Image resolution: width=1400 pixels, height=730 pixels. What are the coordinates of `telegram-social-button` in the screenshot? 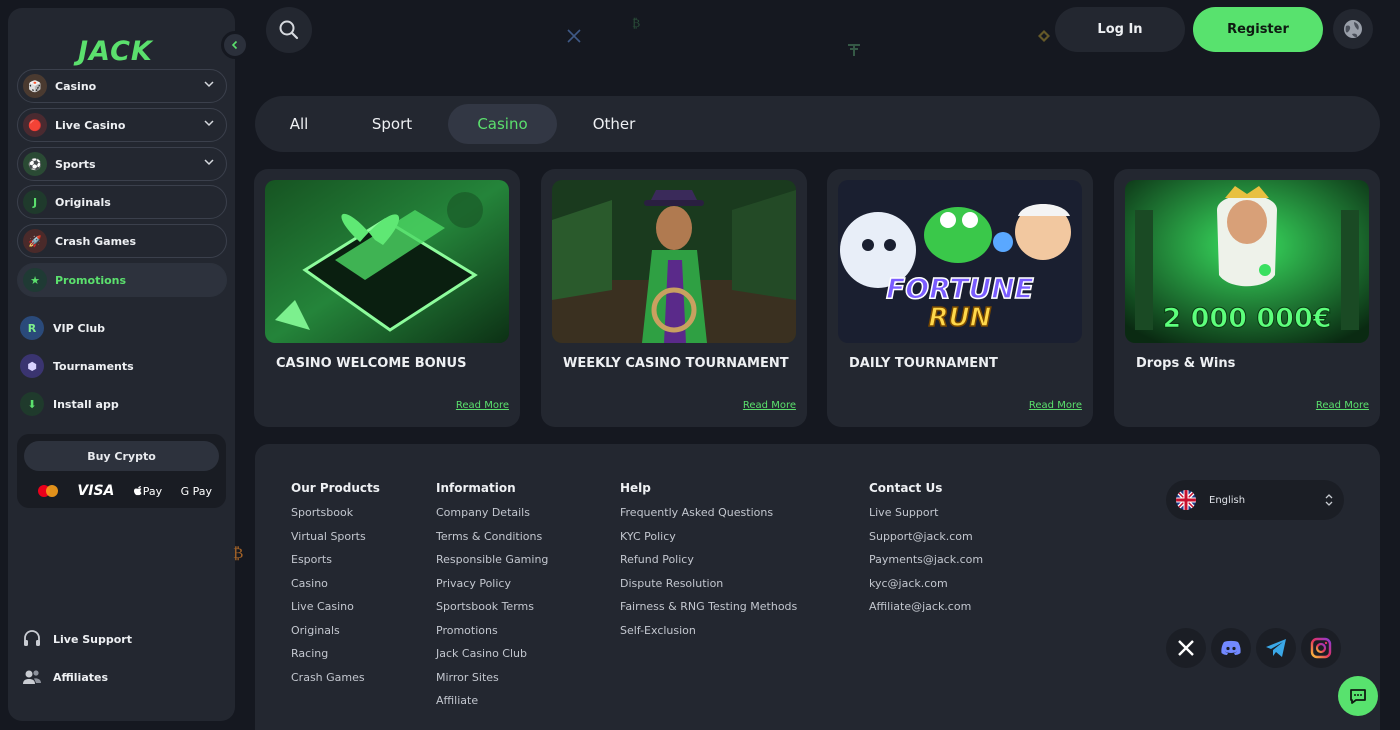 It's located at (1276, 648).